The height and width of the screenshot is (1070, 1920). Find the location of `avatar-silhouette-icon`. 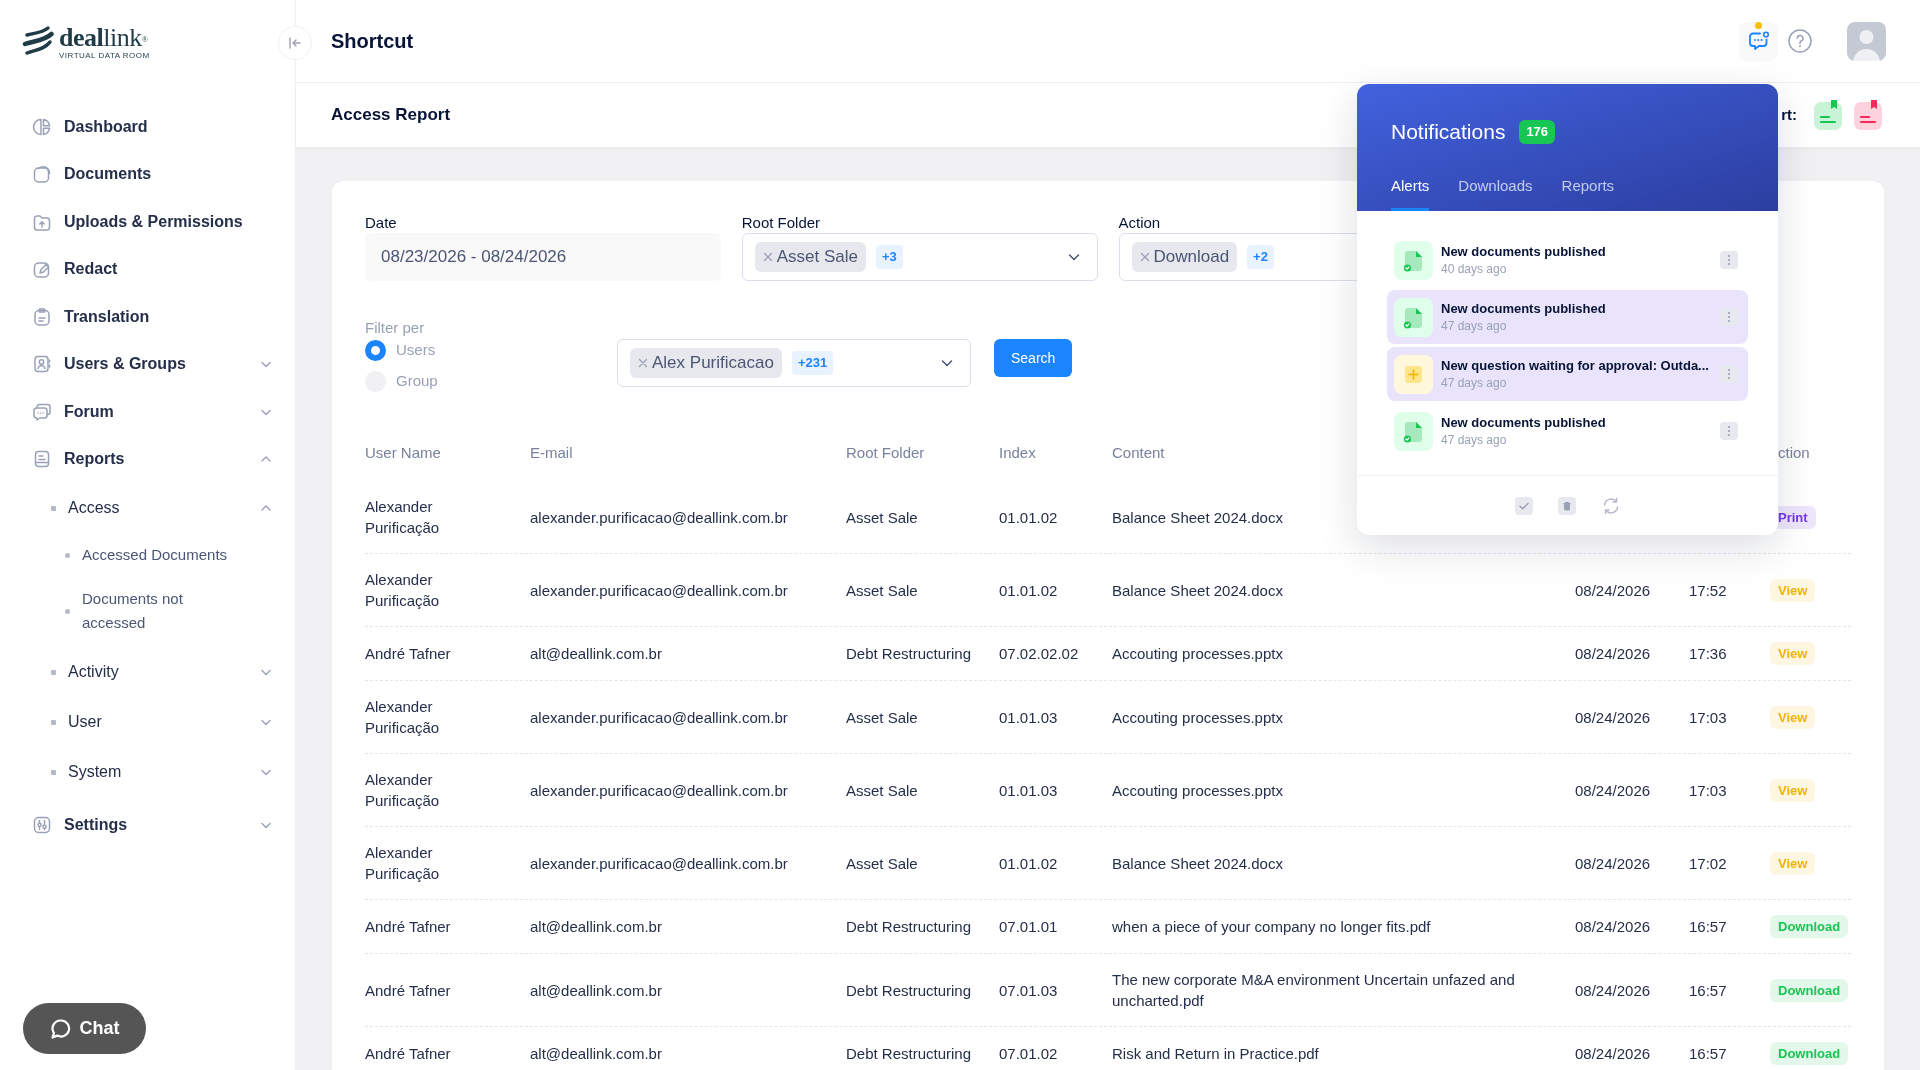

avatar-silhouette-icon is located at coordinates (1866, 41).